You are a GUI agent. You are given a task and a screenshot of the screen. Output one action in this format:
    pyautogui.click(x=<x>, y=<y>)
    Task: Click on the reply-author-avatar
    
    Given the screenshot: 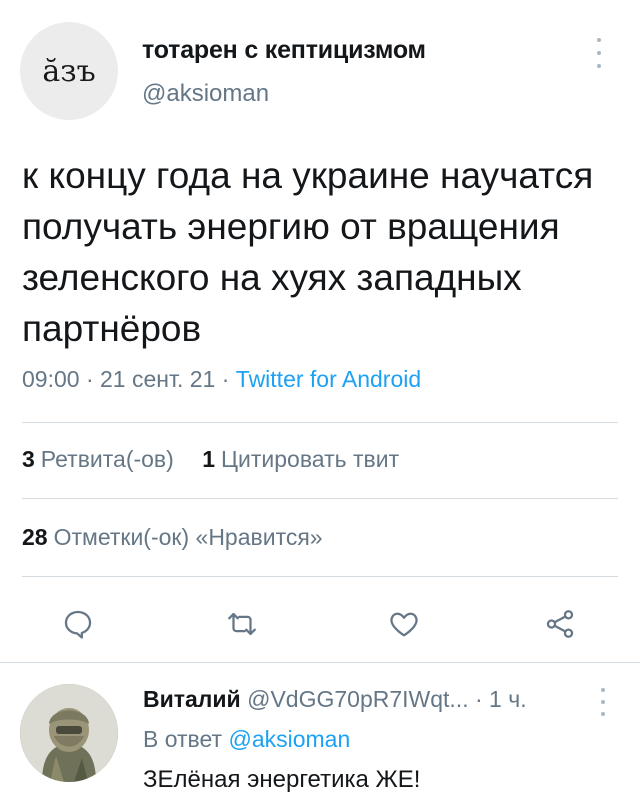 What is the action you would take?
    pyautogui.click(x=69, y=733)
    